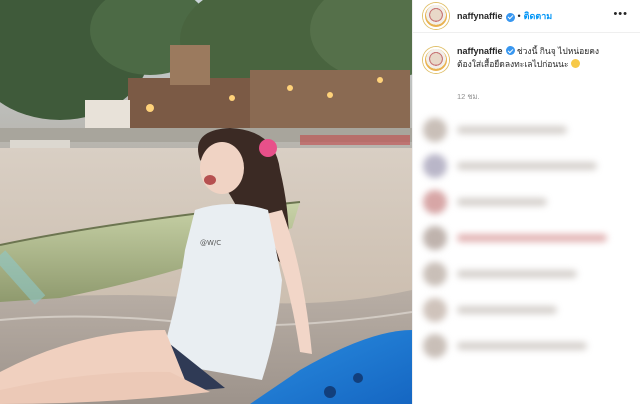 The height and width of the screenshot is (404, 640). Describe the element at coordinates (548, 97) in the screenshot. I see `post-timestamp: 12 ชม.` at that location.